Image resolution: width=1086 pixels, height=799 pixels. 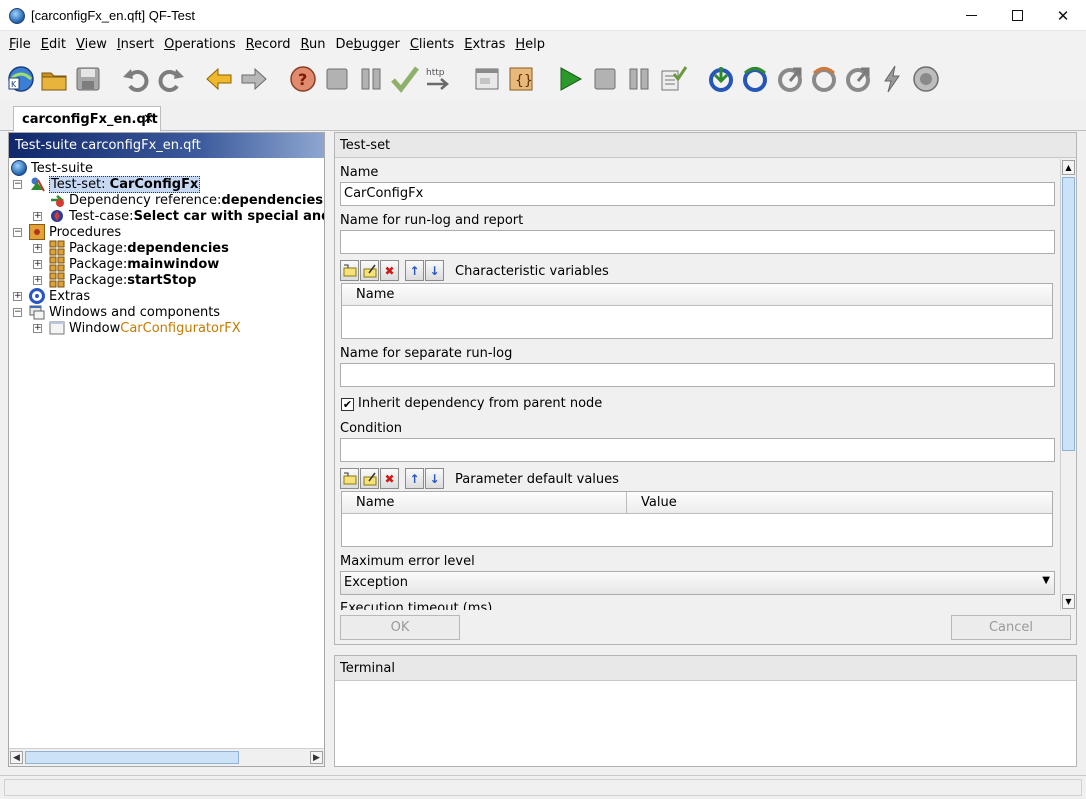 What do you see at coordinates (171, 79) in the screenshot?
I see `redo-icon` at bounding box center [171, 79].